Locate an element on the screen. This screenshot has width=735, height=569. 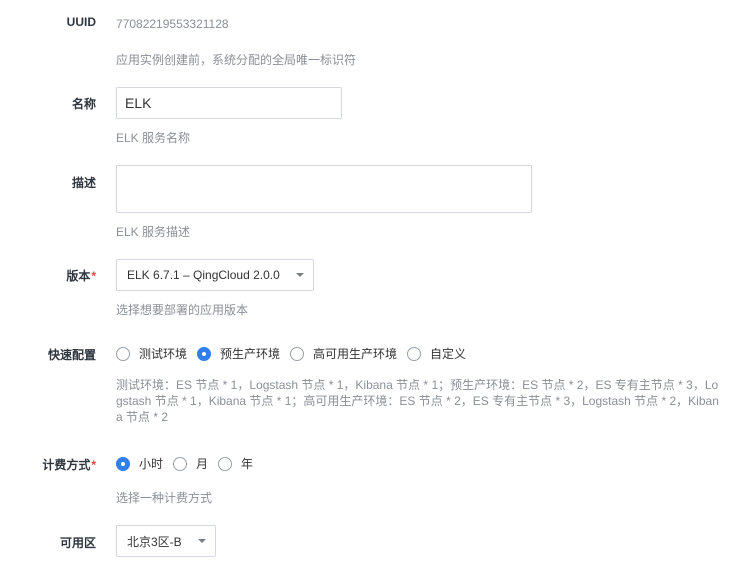
version-required-mark: * is located at coordinates (93, 276).